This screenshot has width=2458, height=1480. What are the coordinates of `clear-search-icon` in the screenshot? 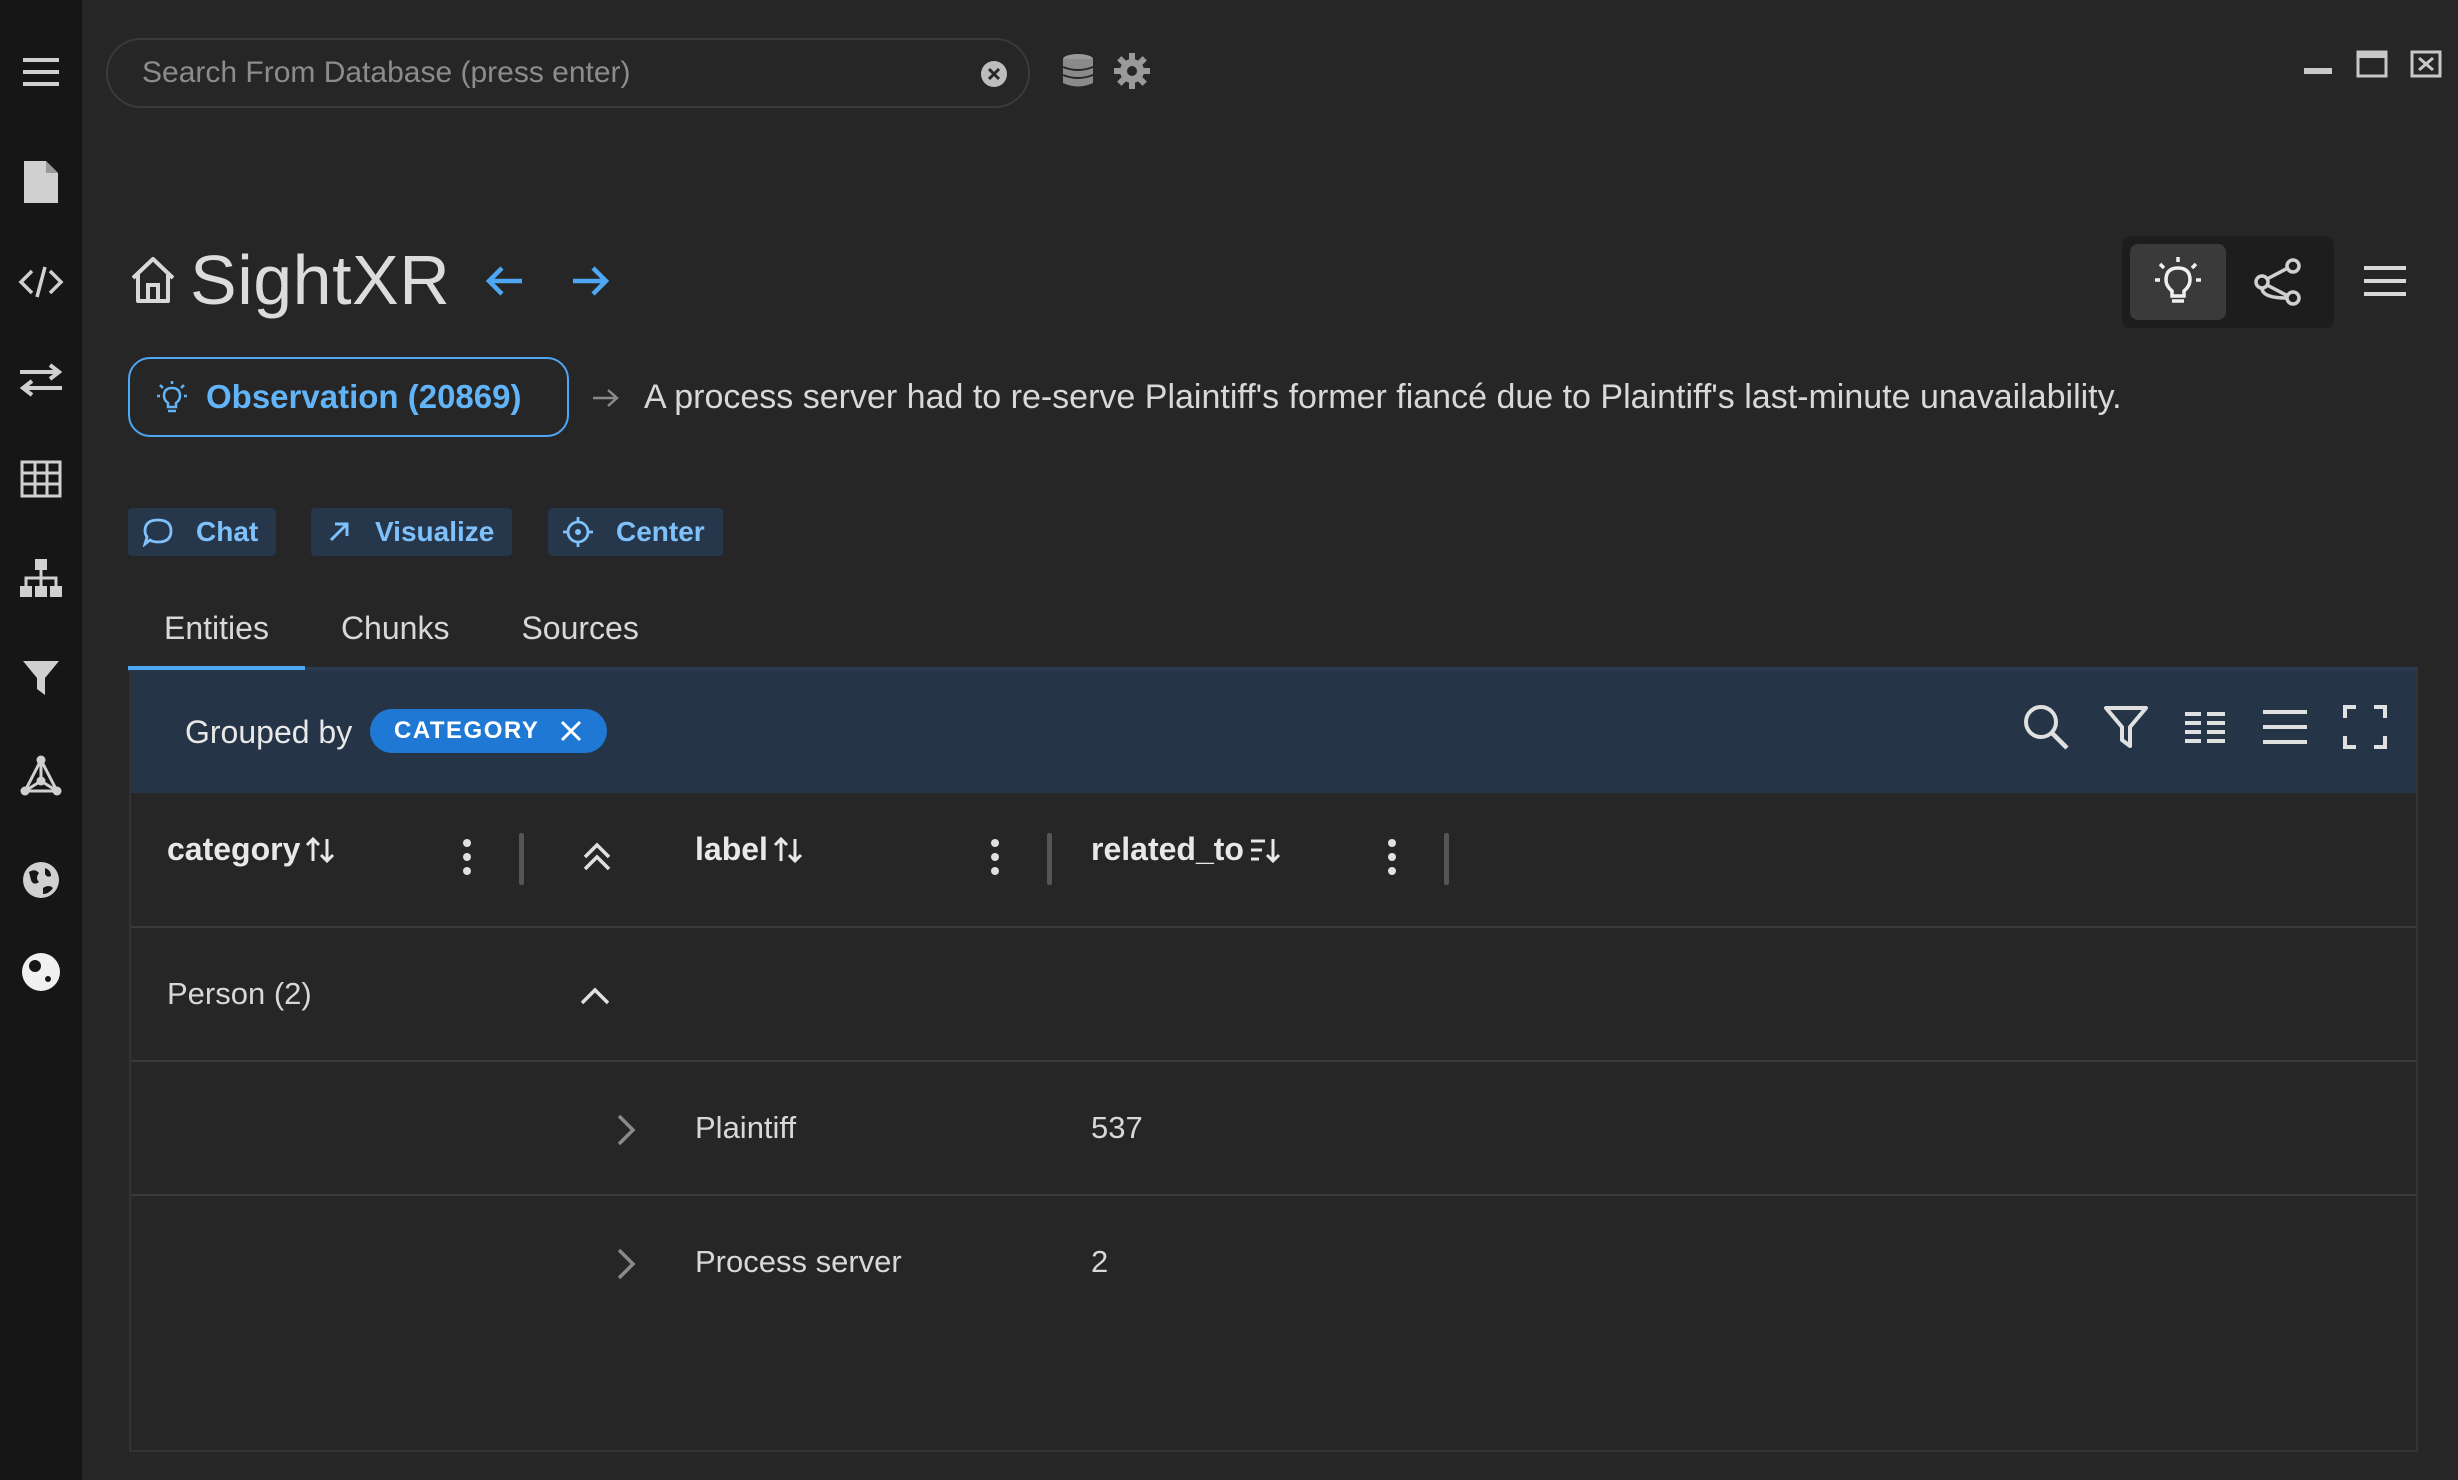 It's located at (994, 74).